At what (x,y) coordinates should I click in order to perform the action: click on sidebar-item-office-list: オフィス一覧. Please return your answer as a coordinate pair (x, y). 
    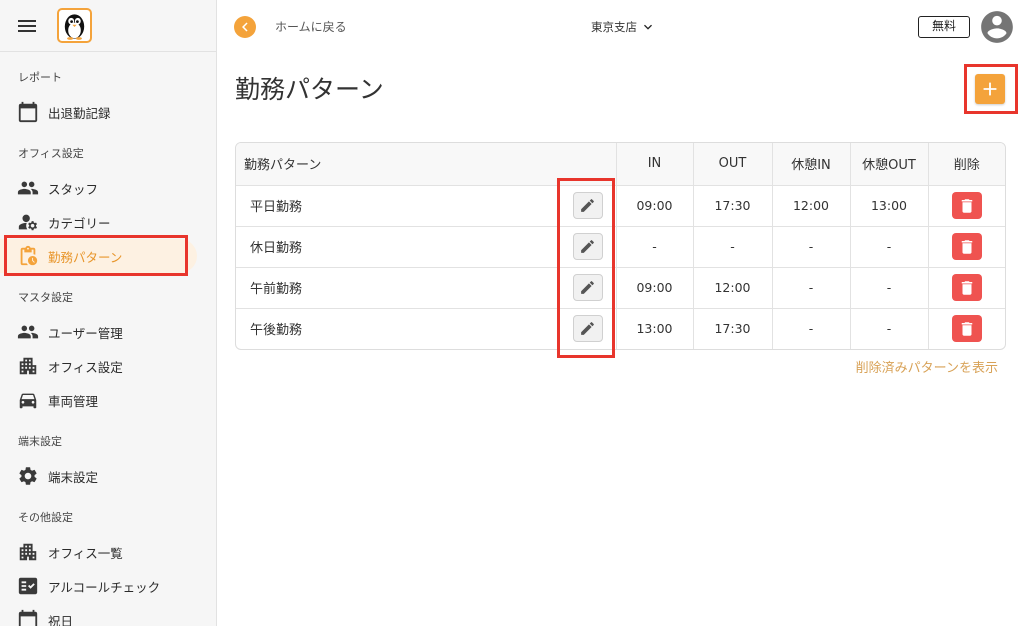
    Looking at the image, I should click on (108, 552).